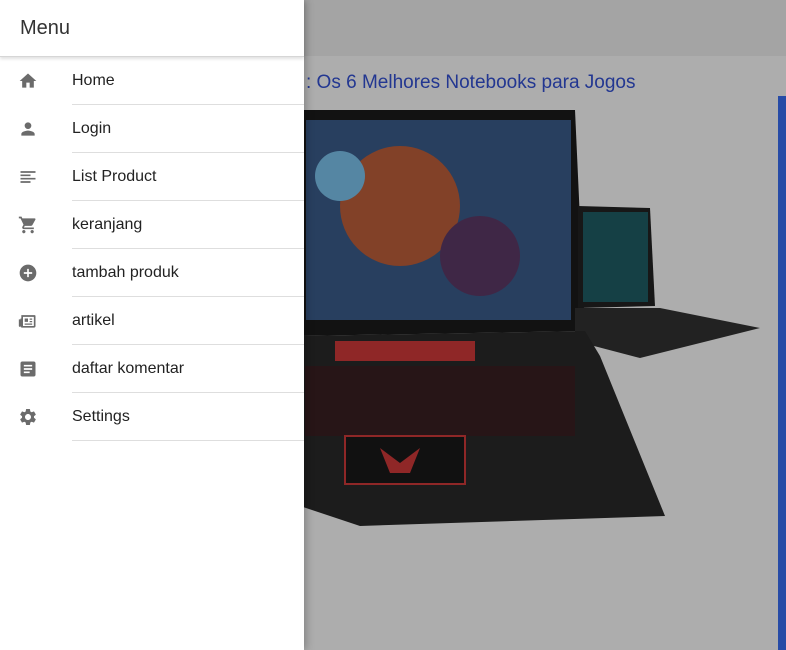 This screenshot has width=786, height=650. I want to click on drawer-header: Menu, so click(152, 28).